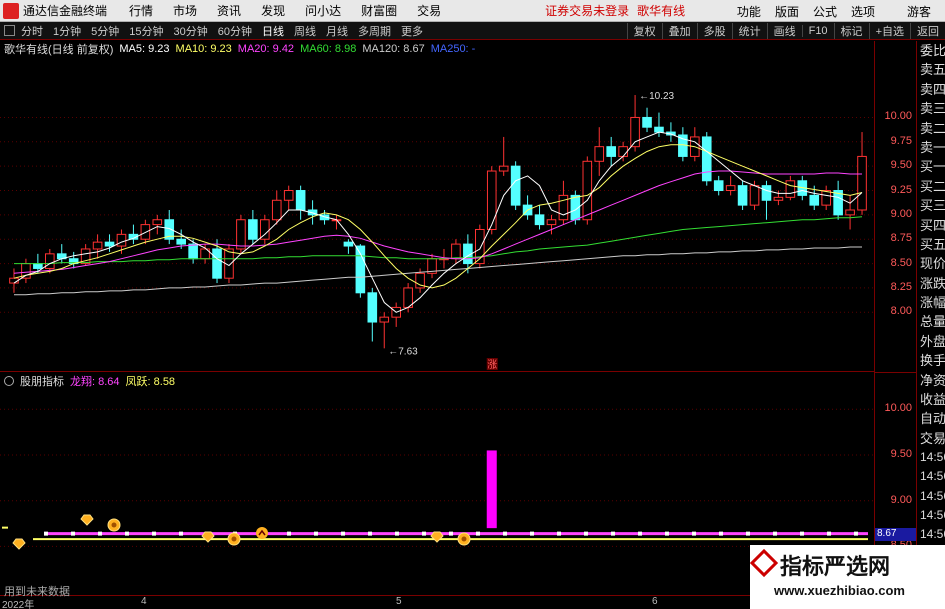 Image resolution: width=945 pixels, height=609 pixels. I want to click on quote-panel-label: 交易, so click(931, 438).